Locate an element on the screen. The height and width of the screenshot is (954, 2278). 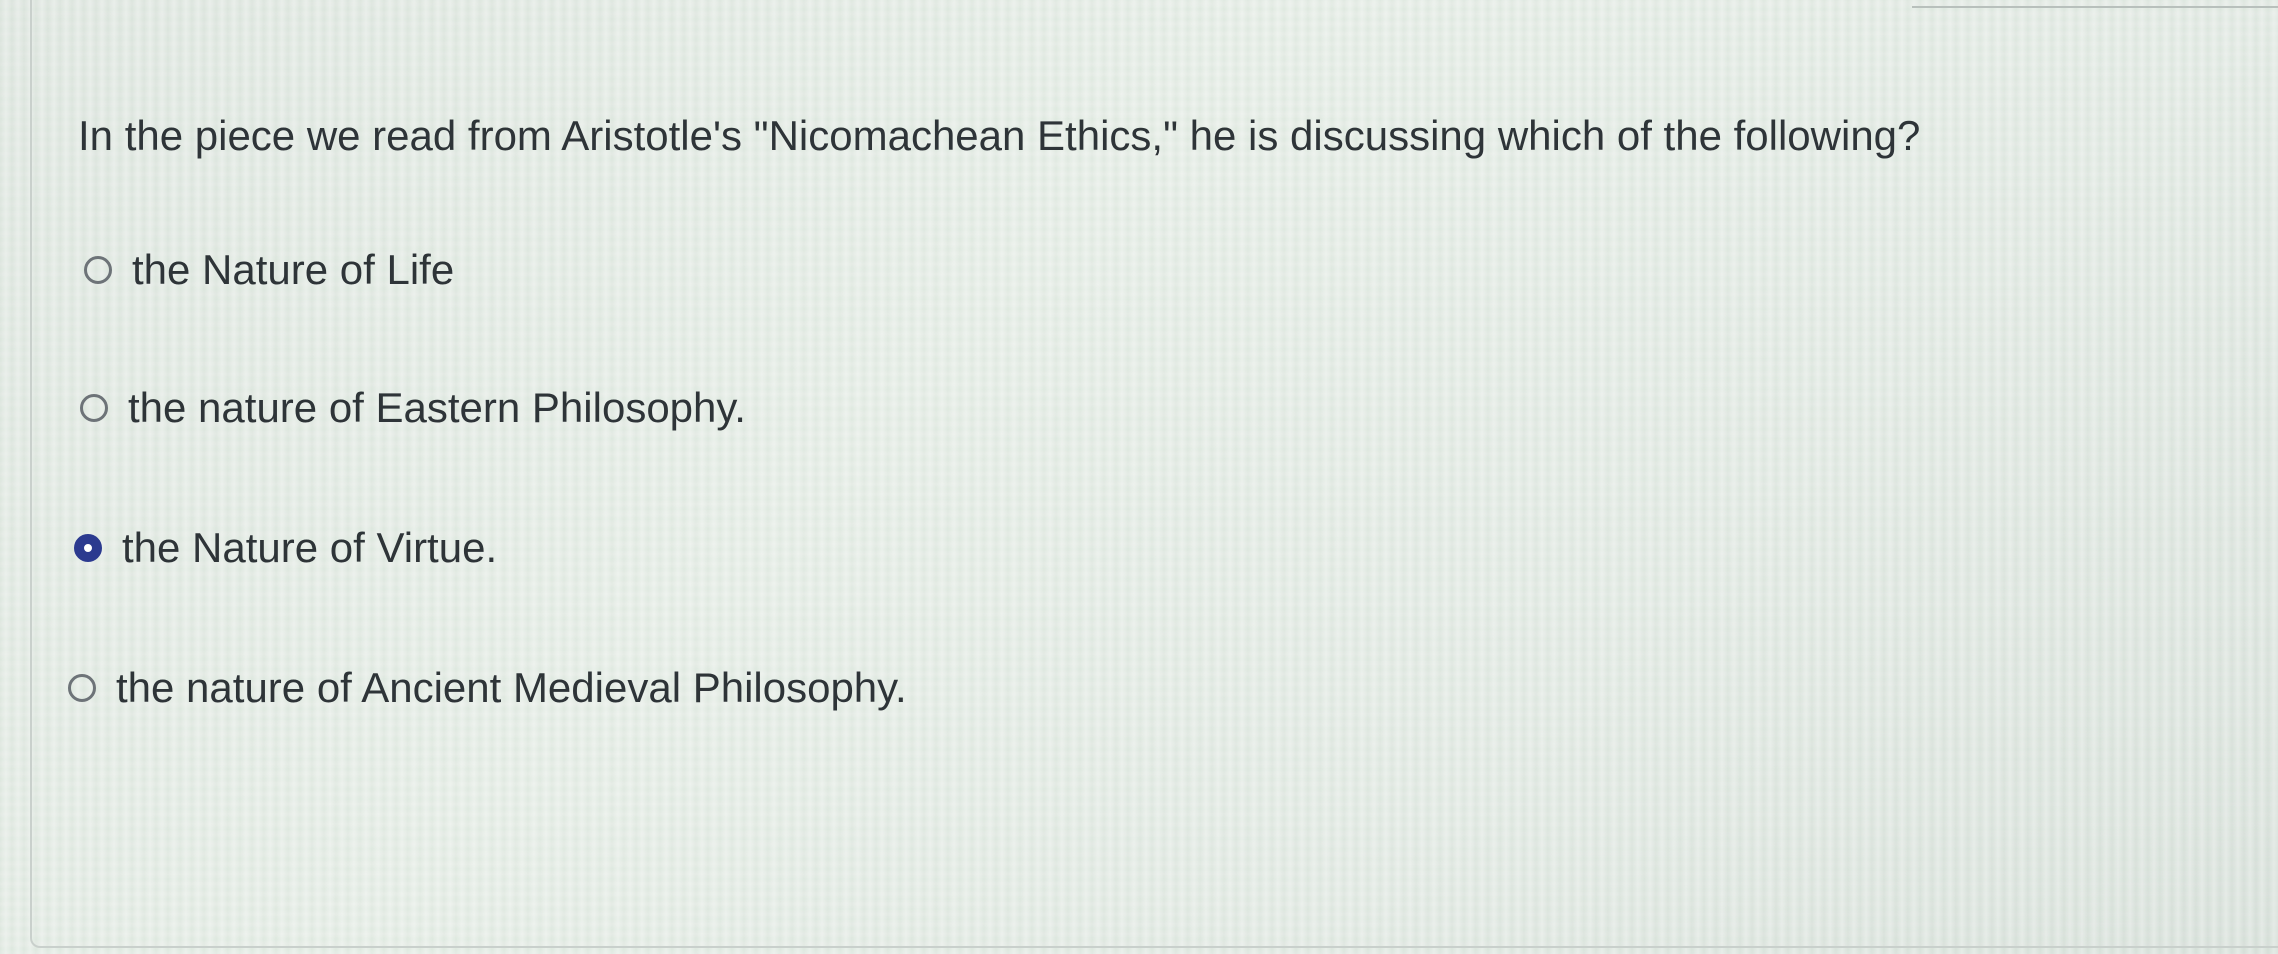
answer-option-nature-of-virtue: the Nature of Virtue. is located at coordinates (285, 548).